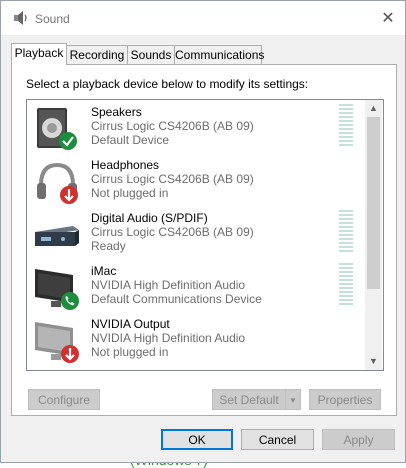 This screenshot has width=406, height=468. I want to click on configure-button: Configure, so click(64, 399).